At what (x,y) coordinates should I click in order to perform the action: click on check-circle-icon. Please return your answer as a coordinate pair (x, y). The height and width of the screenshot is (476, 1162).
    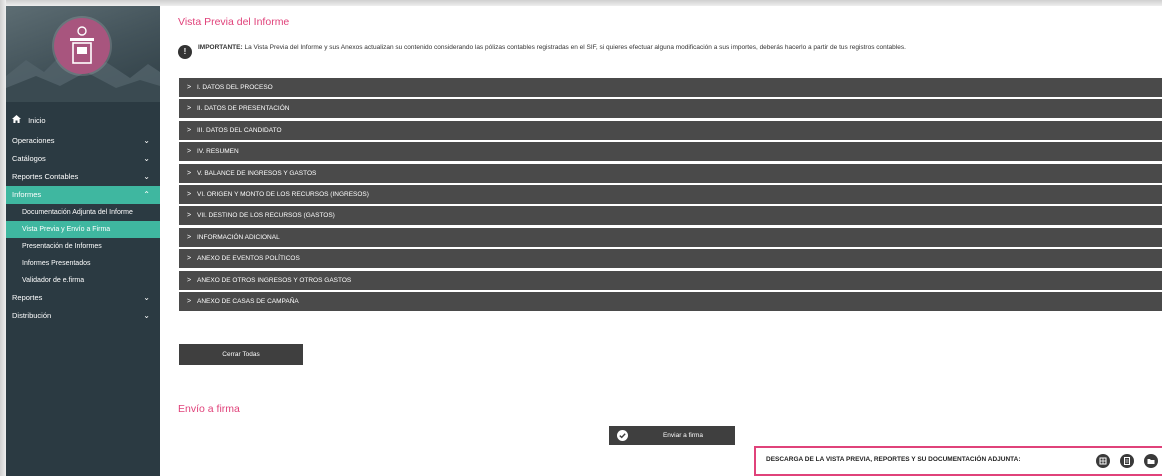
    Looking at the image, I should click on (622, 435).